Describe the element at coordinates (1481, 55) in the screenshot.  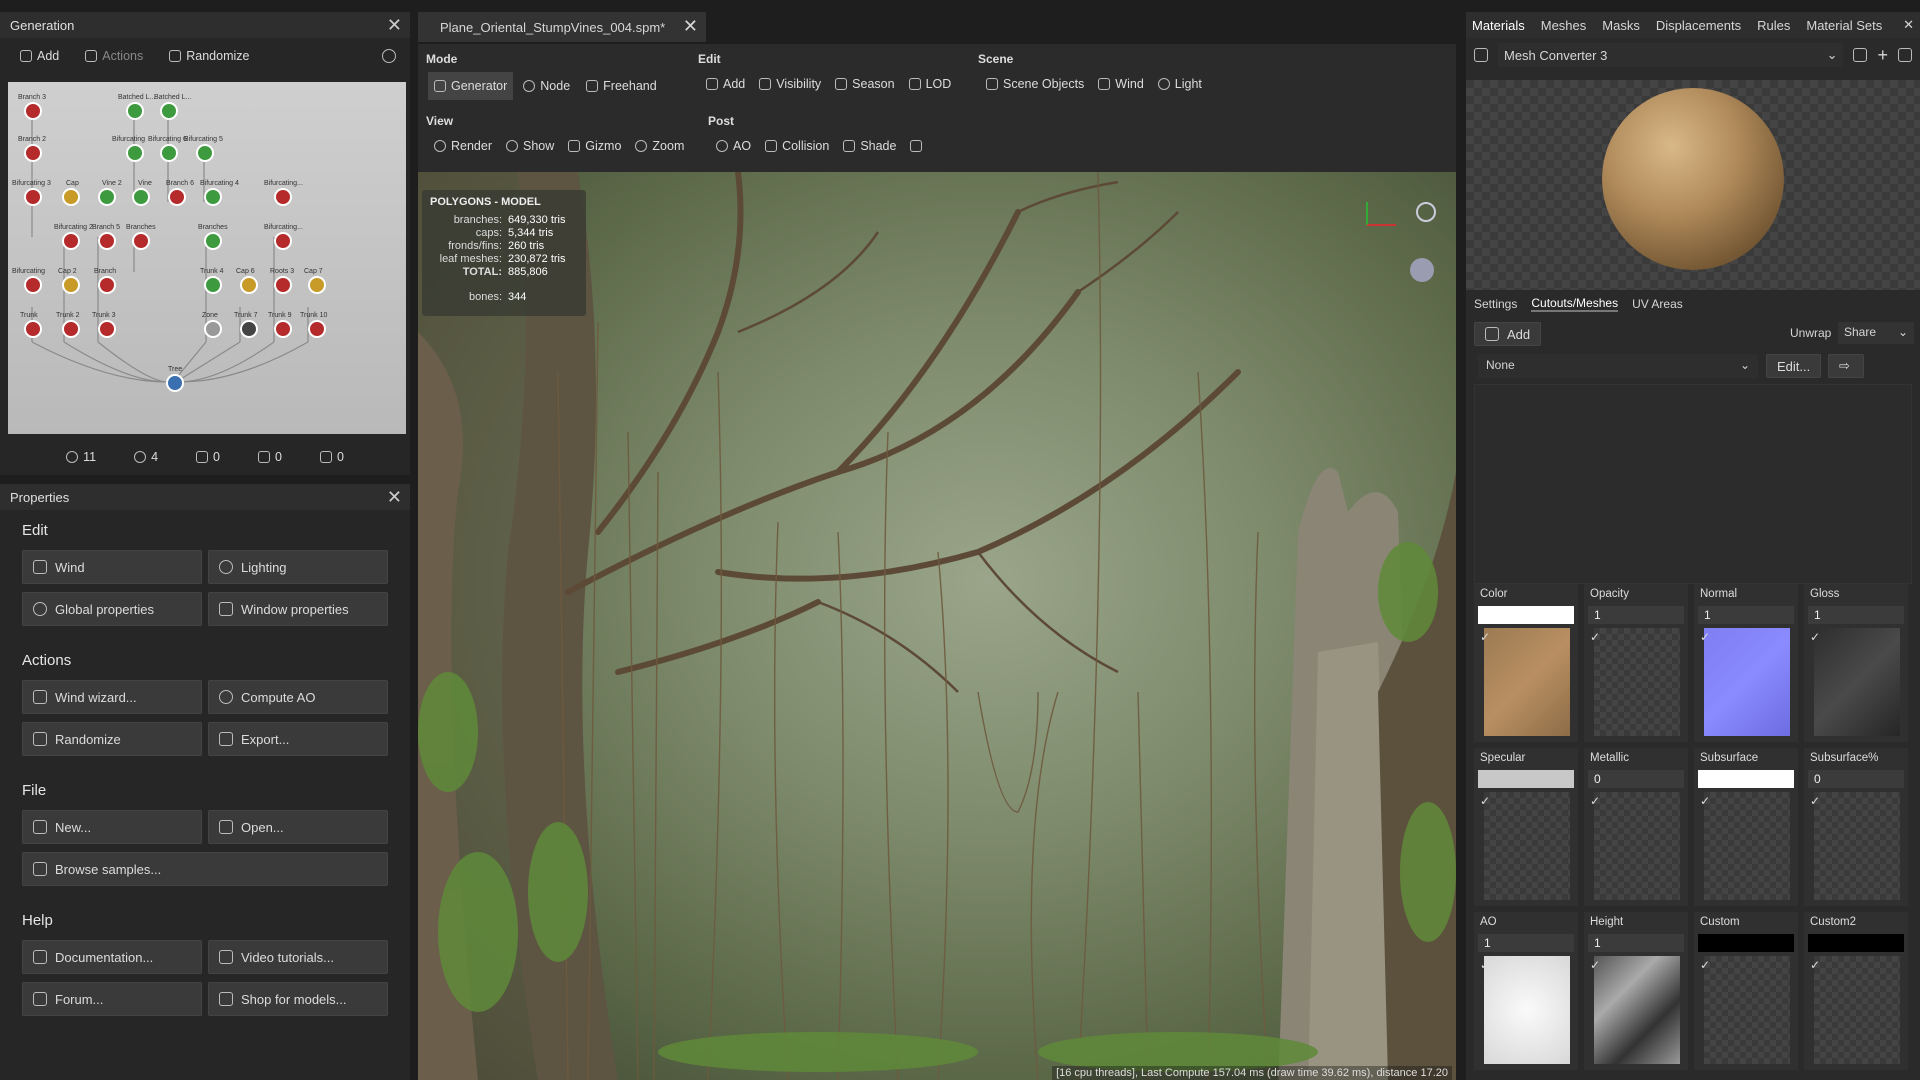
I see `hand-icon` at that location.